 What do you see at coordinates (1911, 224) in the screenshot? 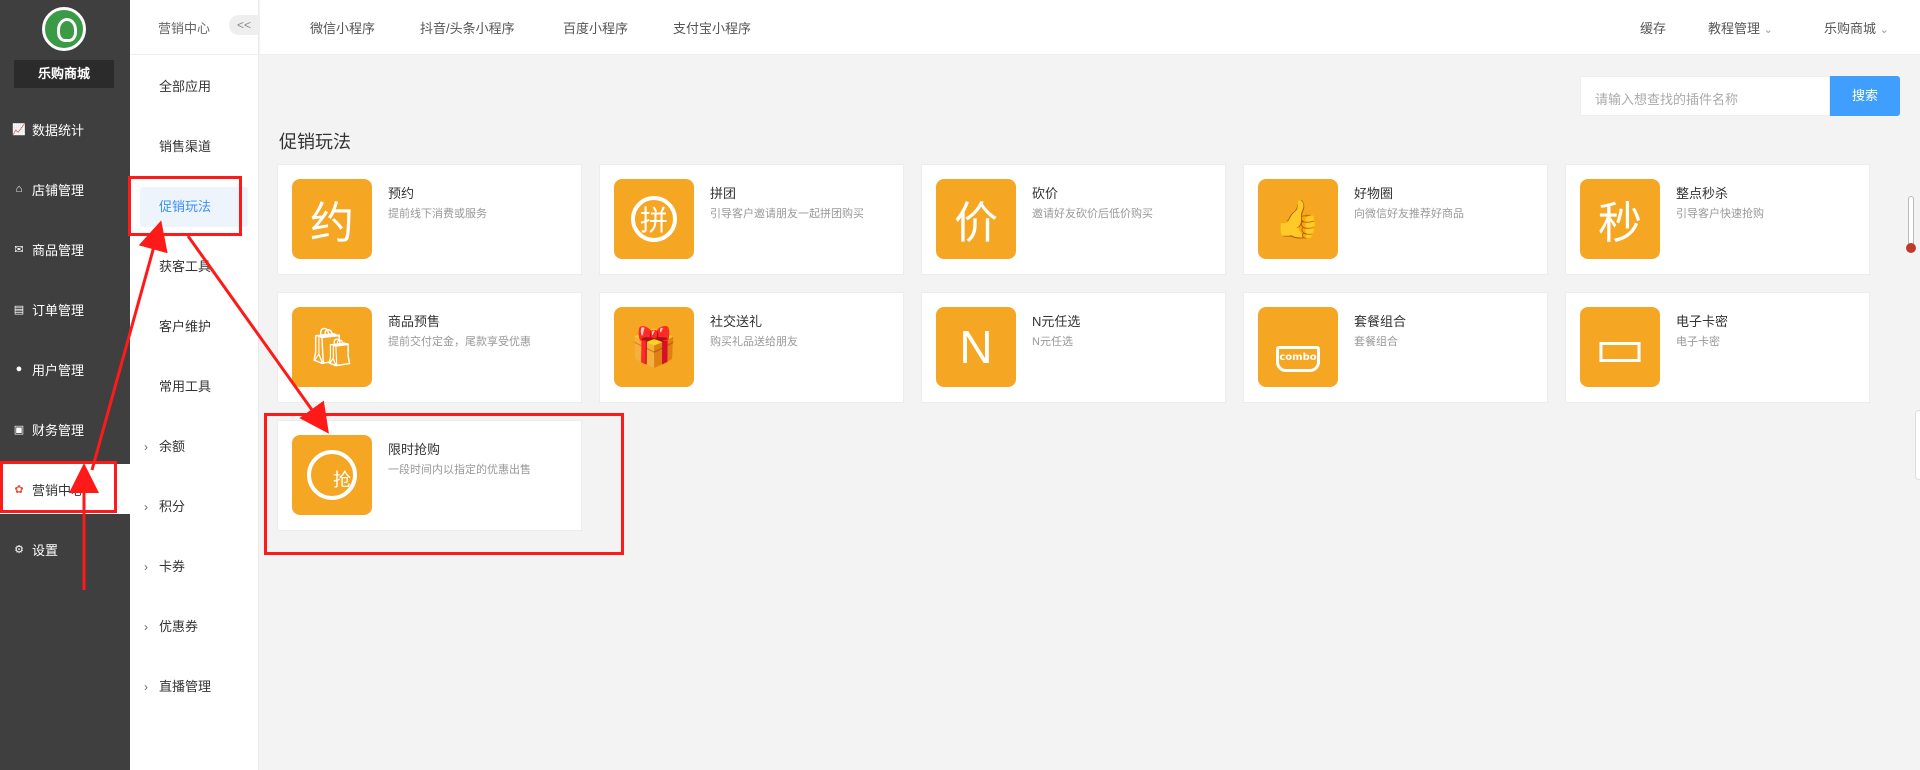
I see `scroll-indicator` at bounding box center [1911, 224].